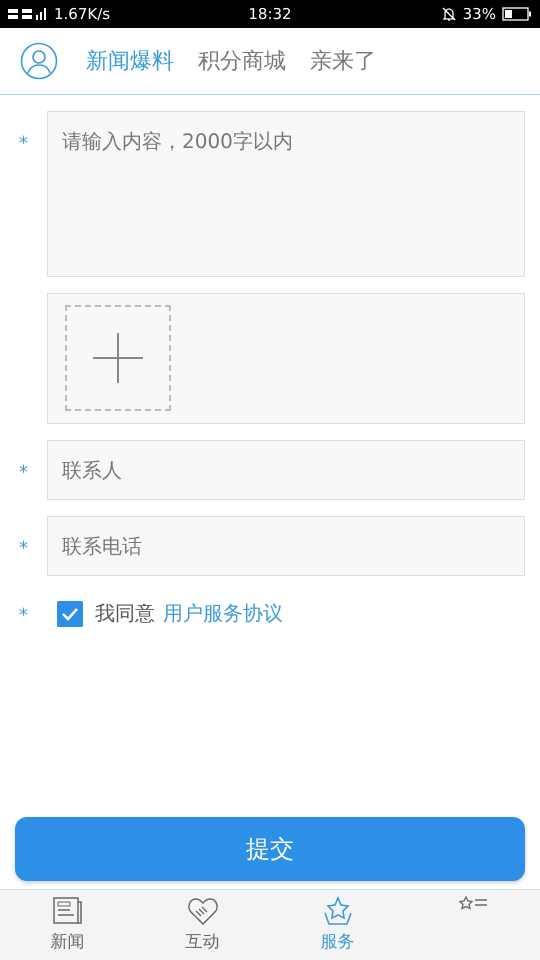  What do you see at coordinates (270, 849) in the screenshot?
I see `submit-button: 提交` at bounding box center [270, 849].